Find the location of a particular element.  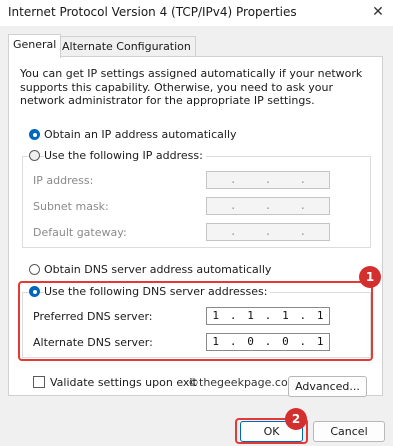

use-following-ip-radio is located at coordinates (34, 155).